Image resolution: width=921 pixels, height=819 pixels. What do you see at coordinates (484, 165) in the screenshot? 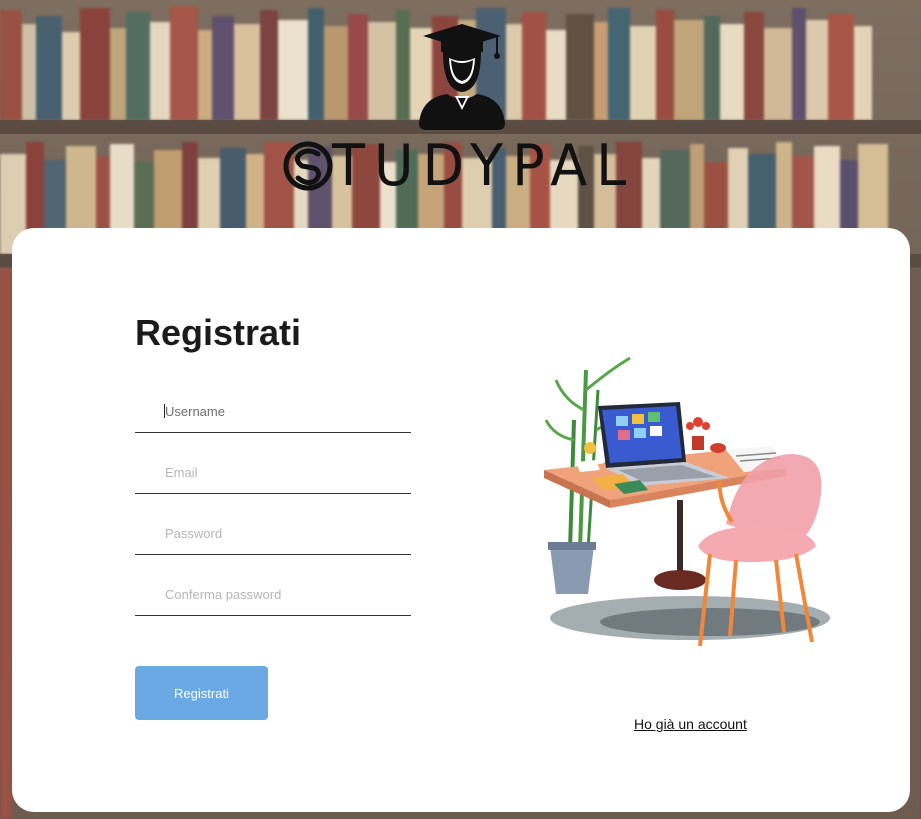
I see `brand-name: TUDYPAL` at bounding box center [484, 165].